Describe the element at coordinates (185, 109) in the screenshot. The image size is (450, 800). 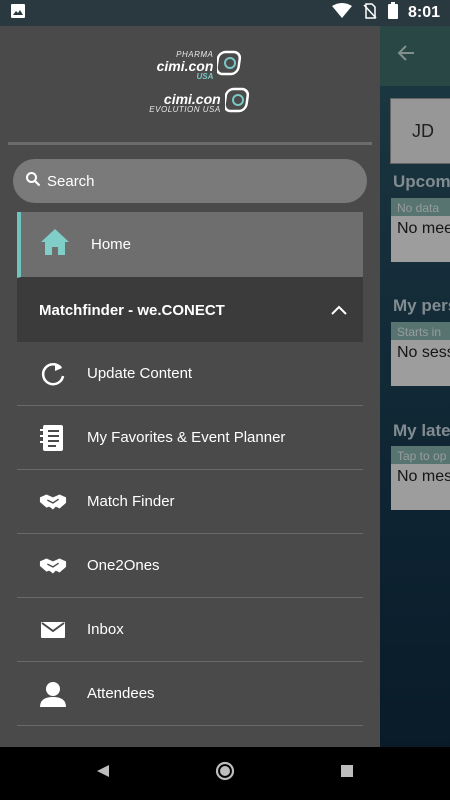
I see `logo-bottom-text: EVOLUTION USA` at that location.